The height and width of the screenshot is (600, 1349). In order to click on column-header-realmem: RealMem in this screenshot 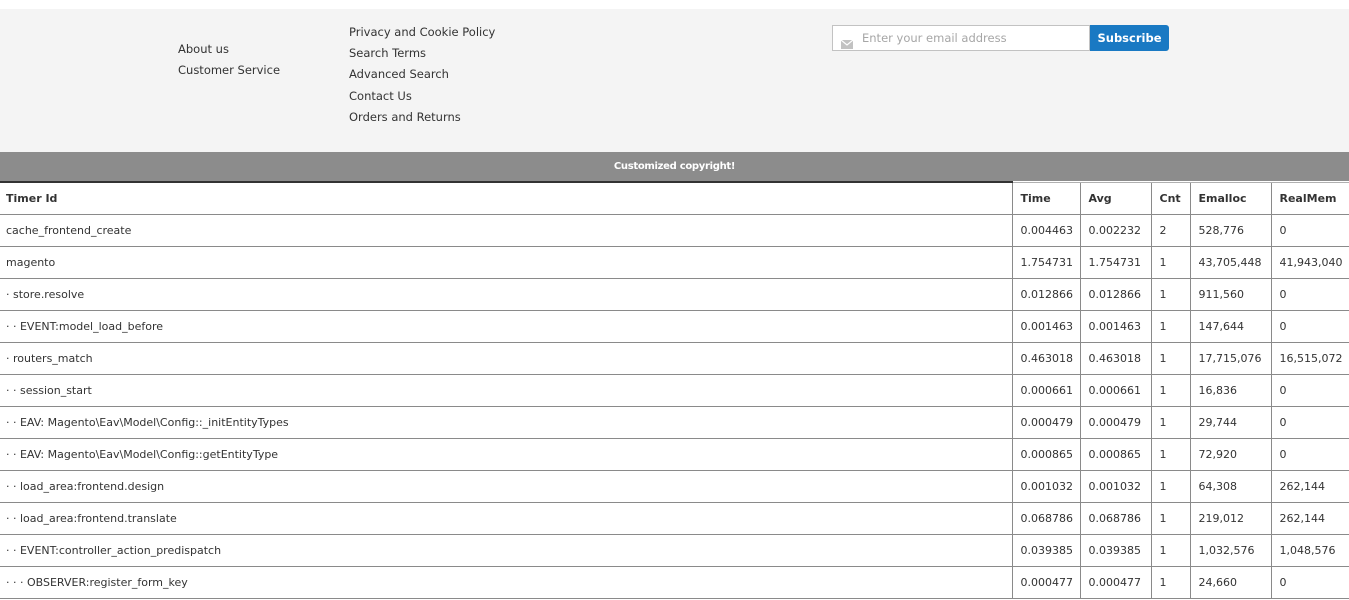, I will do `click(1309, 198)`.